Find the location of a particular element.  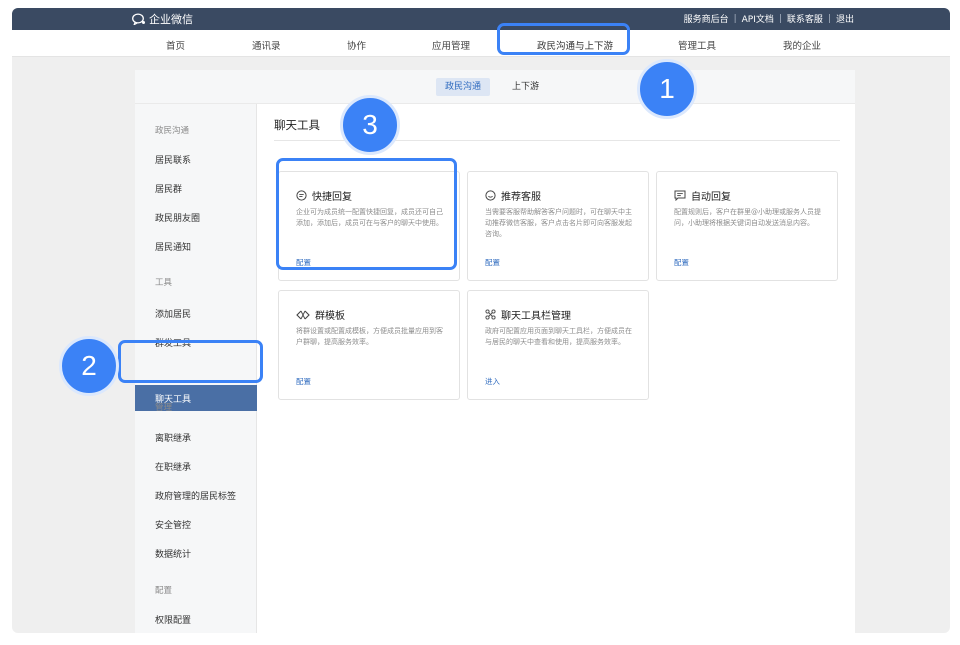

sidebar-group-label: 工具 is located at coordinates (164, 283).